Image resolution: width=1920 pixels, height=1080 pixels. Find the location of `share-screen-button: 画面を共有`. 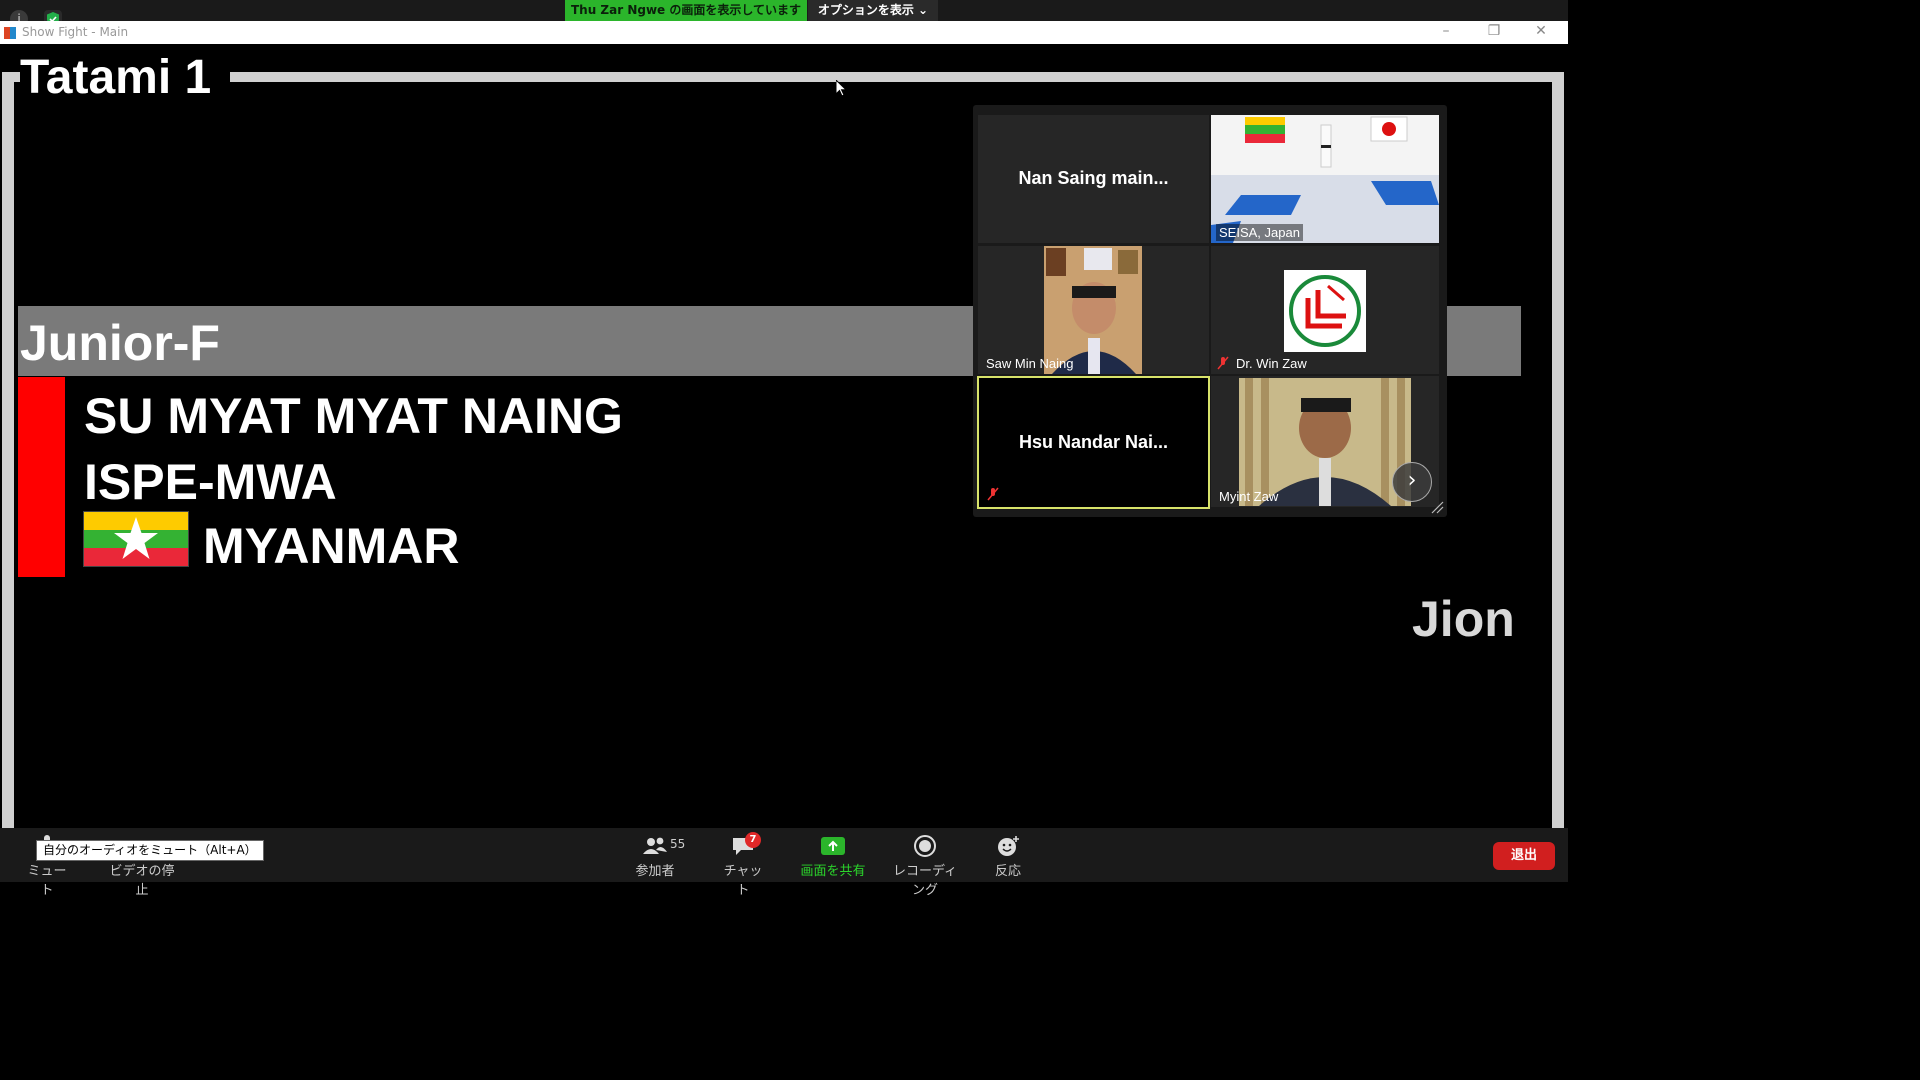

share-screen-button: 画面を共有 is located at coordinates (833, 855).